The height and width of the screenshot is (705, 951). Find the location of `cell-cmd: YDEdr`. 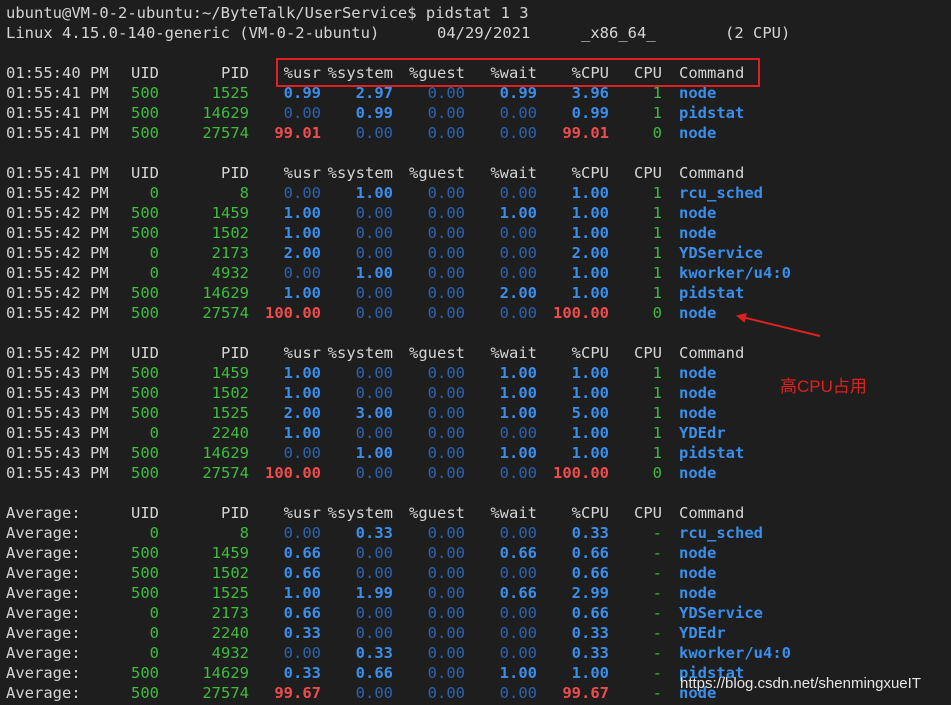

cell-cmd: YDEdr is located at coordinates (702, 433).